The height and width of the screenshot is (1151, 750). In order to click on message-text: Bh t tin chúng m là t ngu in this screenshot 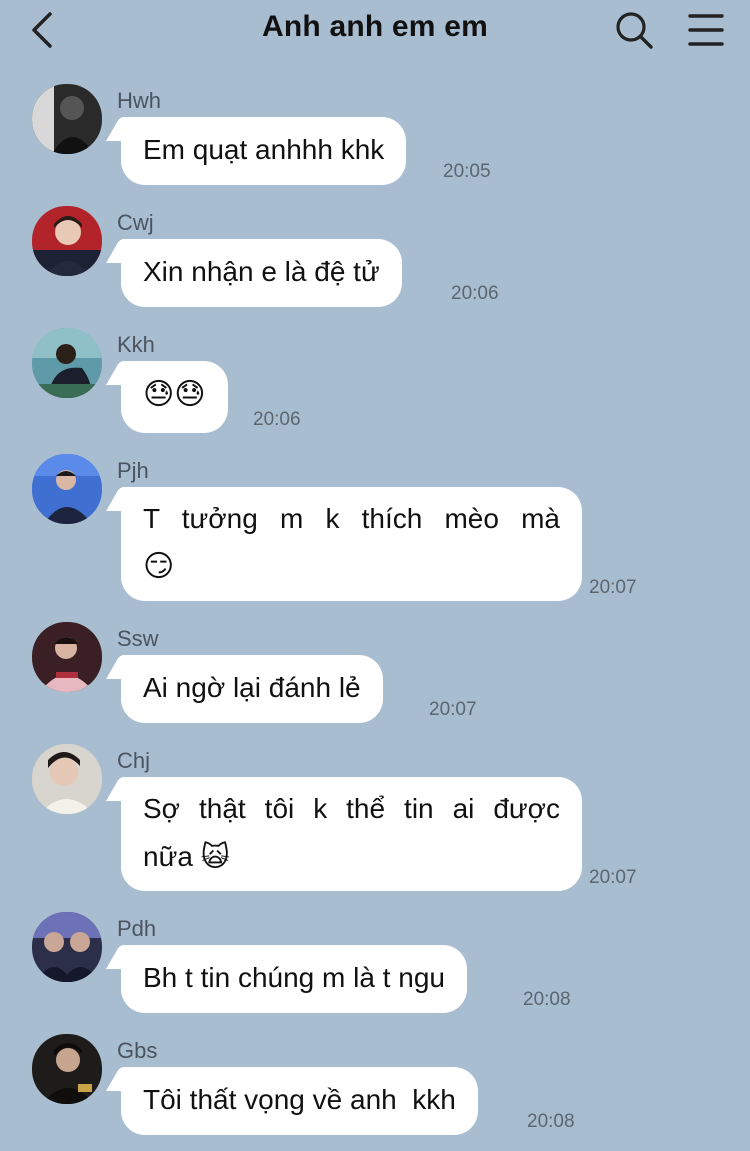, I will do `click(294, 977)`.